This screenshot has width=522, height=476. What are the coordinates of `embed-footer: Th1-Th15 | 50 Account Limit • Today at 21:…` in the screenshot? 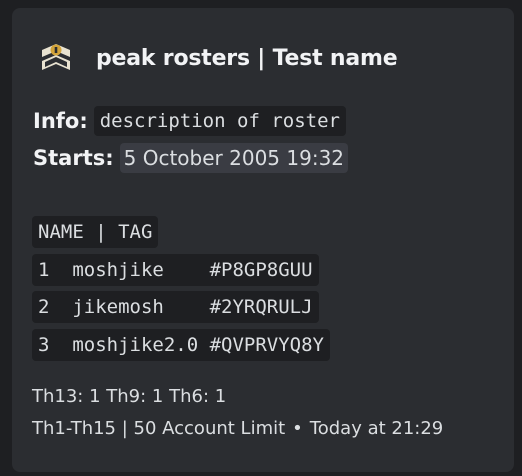 It's located at (237, 428).